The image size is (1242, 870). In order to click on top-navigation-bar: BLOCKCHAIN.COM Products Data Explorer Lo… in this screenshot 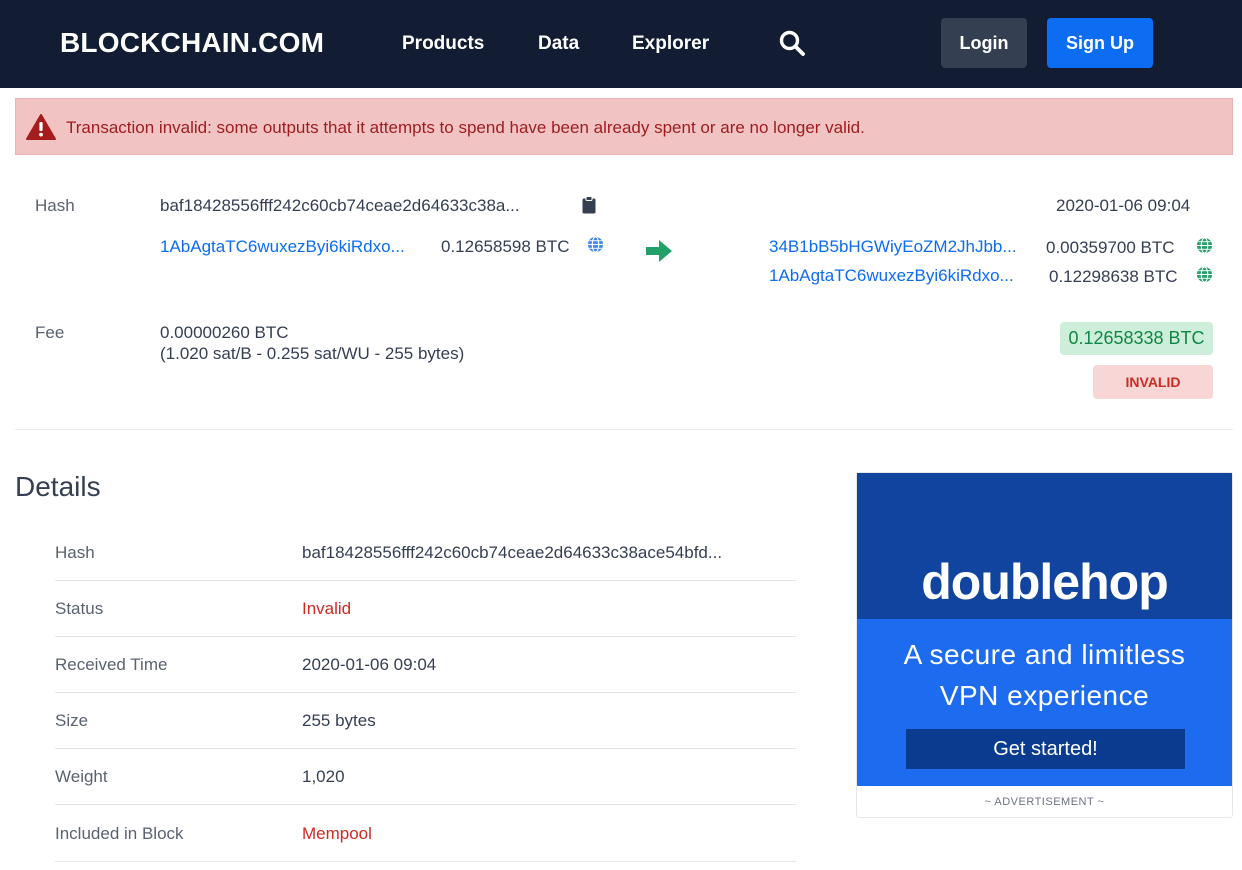, I will do `click(621, 44)`.